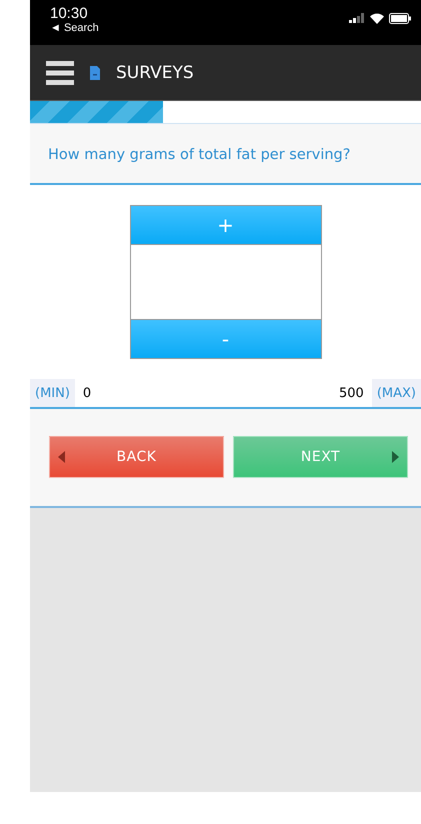  Describe the element at coordinates (199, 155) in the screenshot. I see `question-text: How many grams of total fat per serving?` at that location.